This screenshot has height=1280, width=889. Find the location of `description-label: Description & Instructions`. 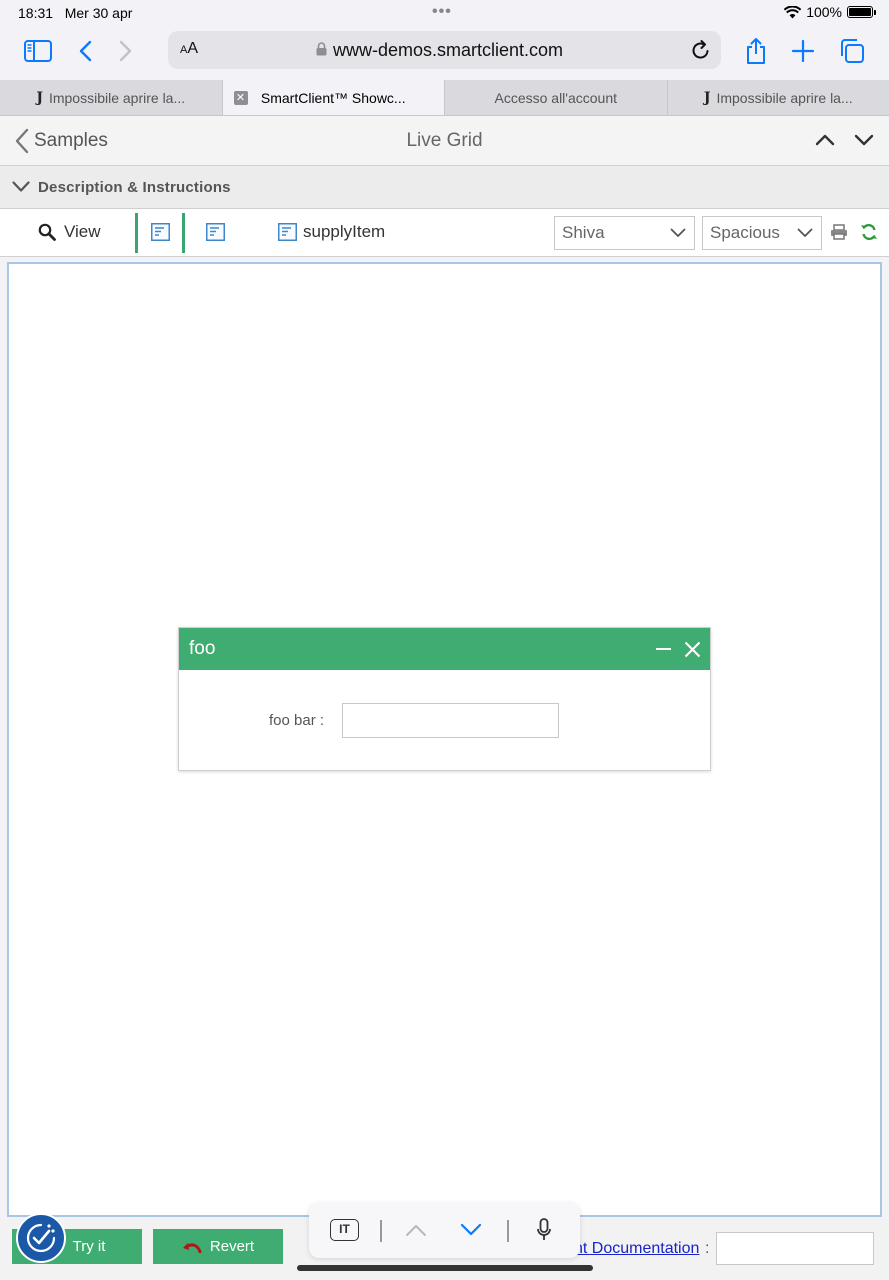

description-label: Description & Instructions is located at coordinates (134, 187).